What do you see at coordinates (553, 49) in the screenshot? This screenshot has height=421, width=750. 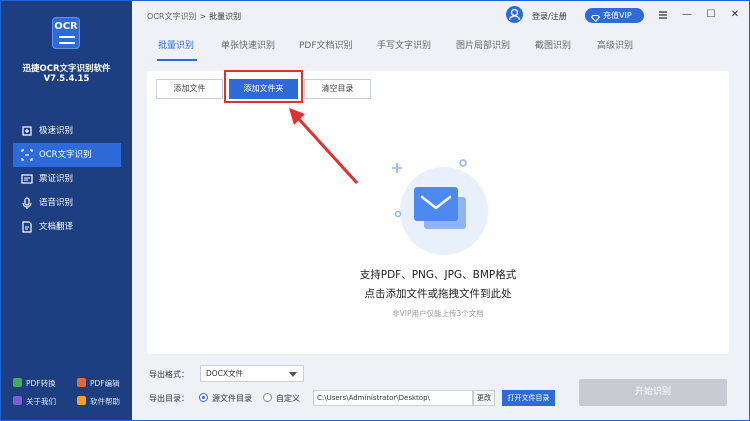 I see `tab-screenshot: 截图识别` at bounding box center [553, 49].